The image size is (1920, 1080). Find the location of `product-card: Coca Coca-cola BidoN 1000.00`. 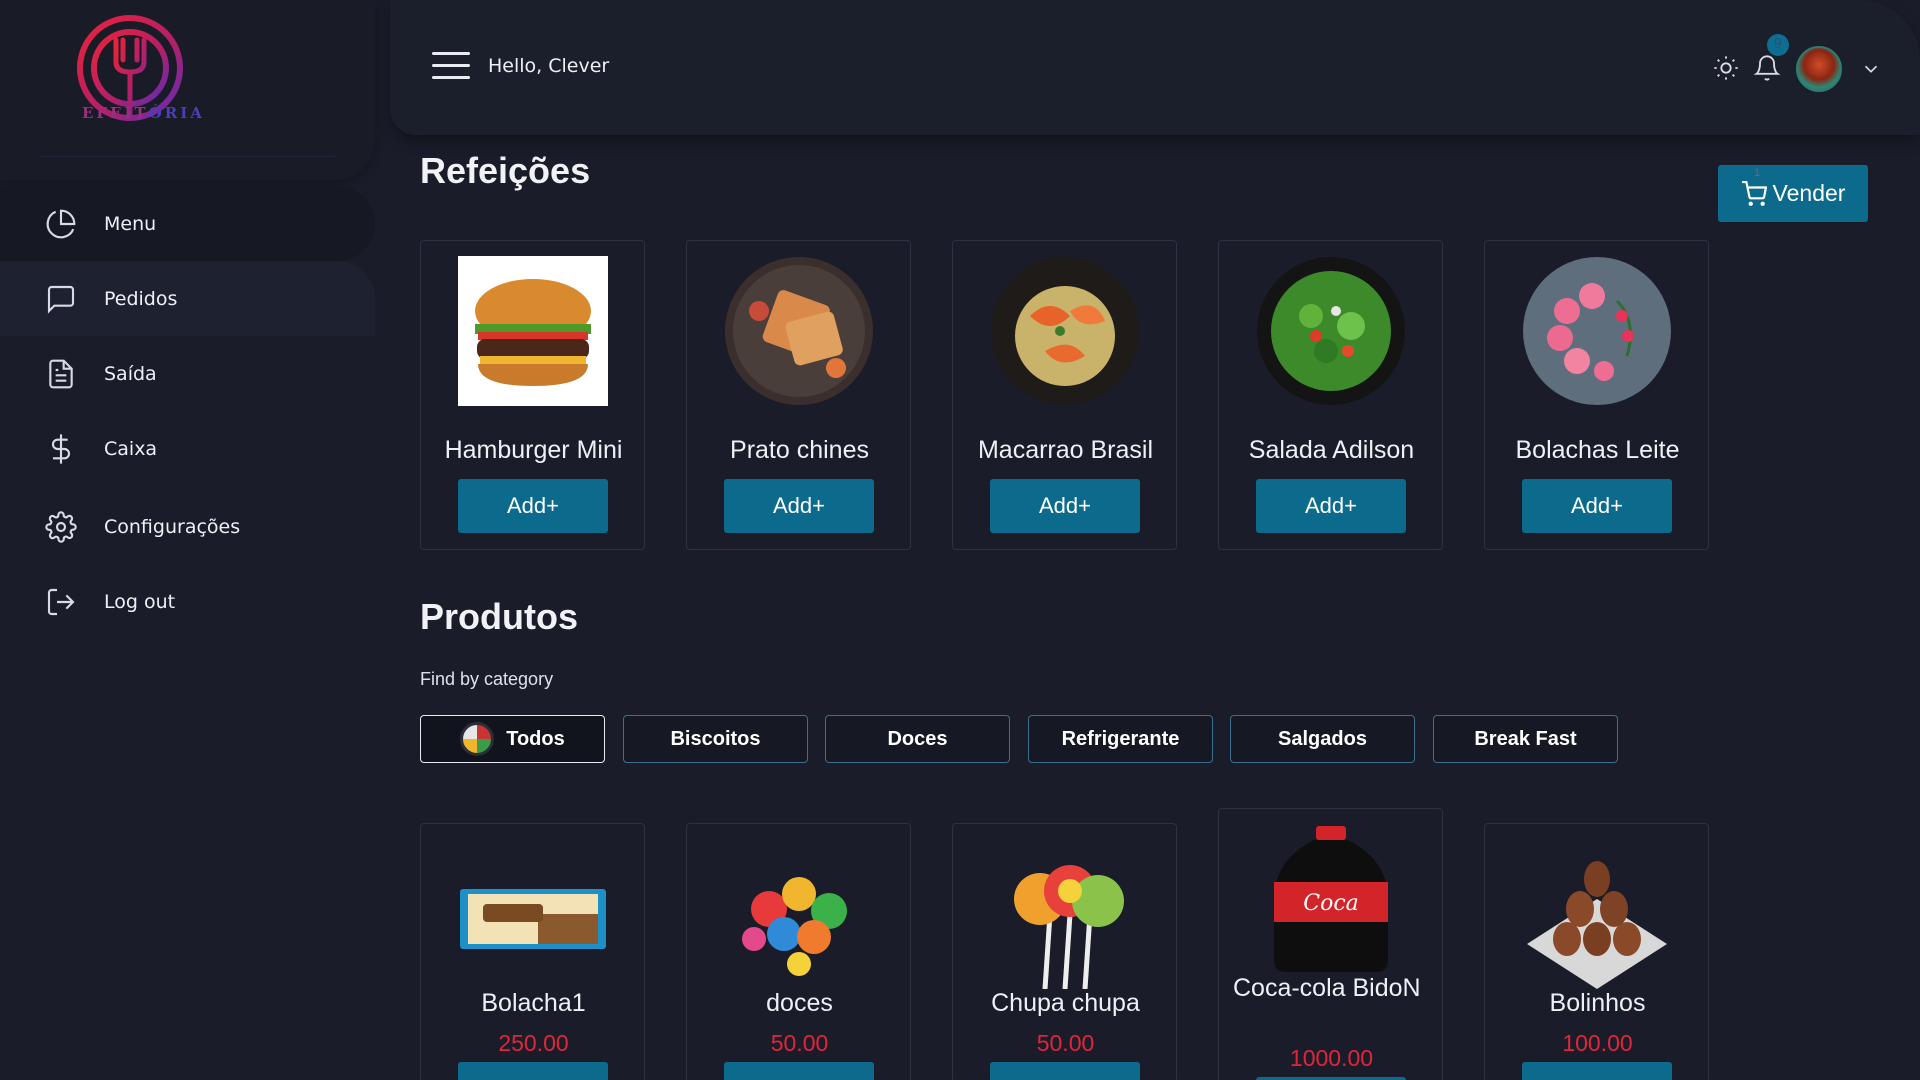

product-card: Coca Coca-cola BidoN 1000.00 is located at coordinates (1330, 944).